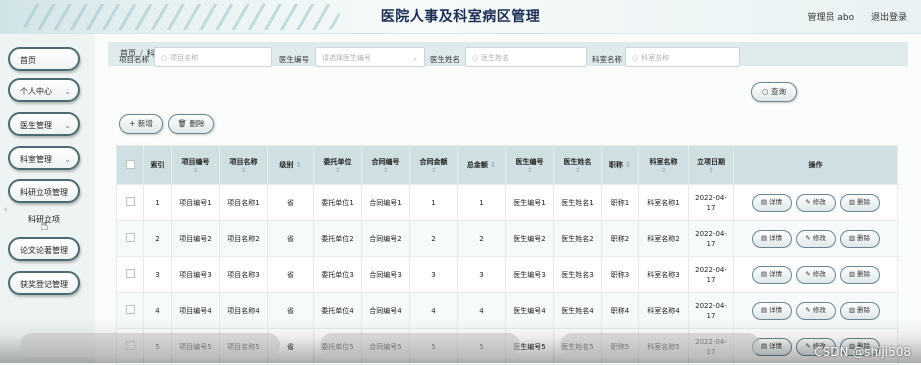  Describe the element at coordinates (44, 191) in the screenshot. I see `sidebar-item-research-mgmt: 科研立项管理` at that location.